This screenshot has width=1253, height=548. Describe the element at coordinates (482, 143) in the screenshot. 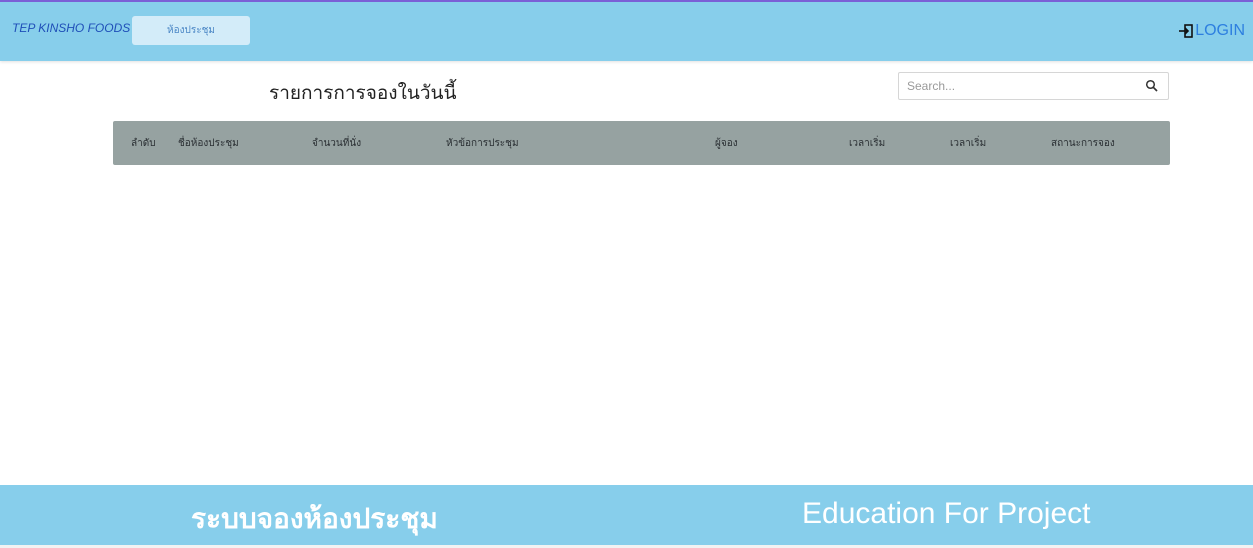

I see `column-header-topic: หัวข้อการประชุม` at that location.